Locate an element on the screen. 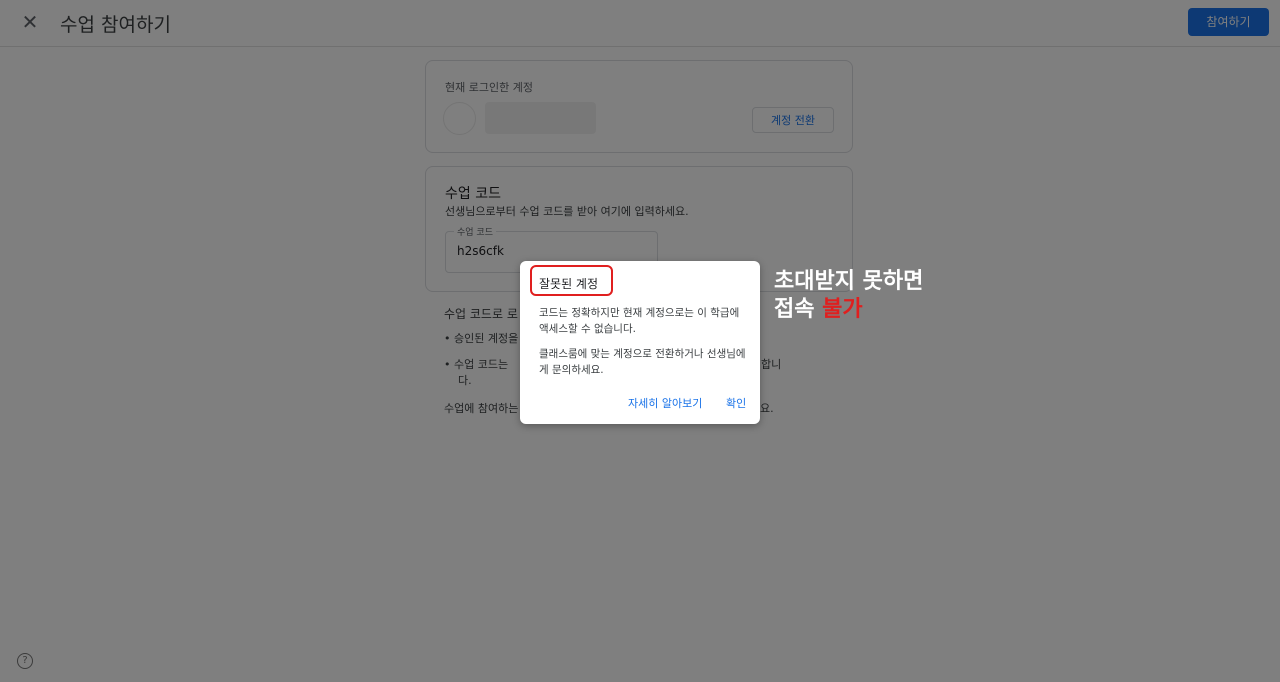  help-icon: ? is located at coordinates (25, 661).